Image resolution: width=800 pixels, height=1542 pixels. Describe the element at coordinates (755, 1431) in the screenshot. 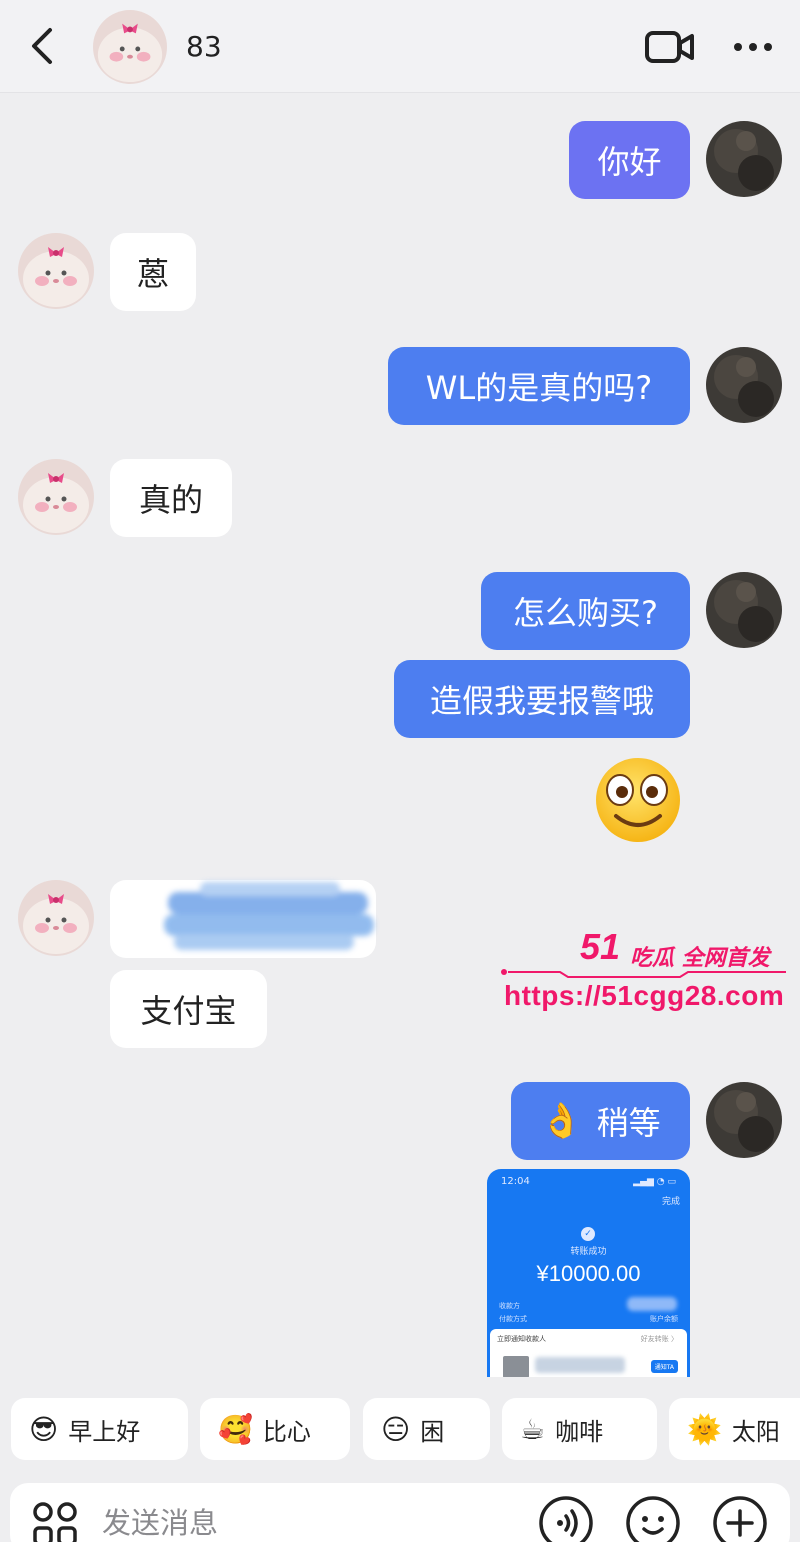

I see `quick-reply-label: 太阳` at that location.